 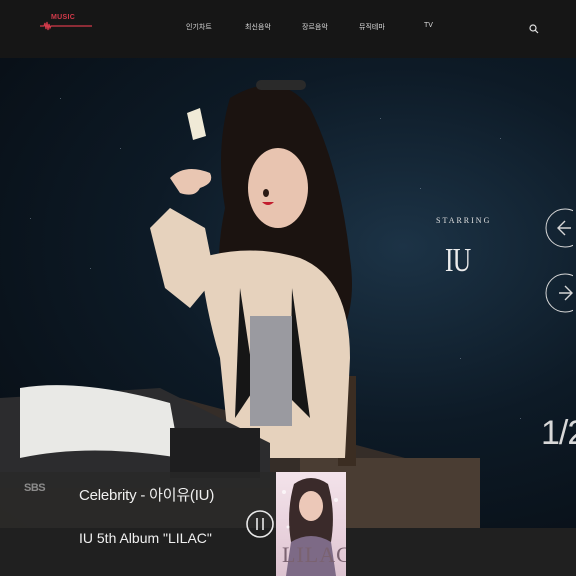 I want to click on waveform-icon, so click(x=66, y=26).